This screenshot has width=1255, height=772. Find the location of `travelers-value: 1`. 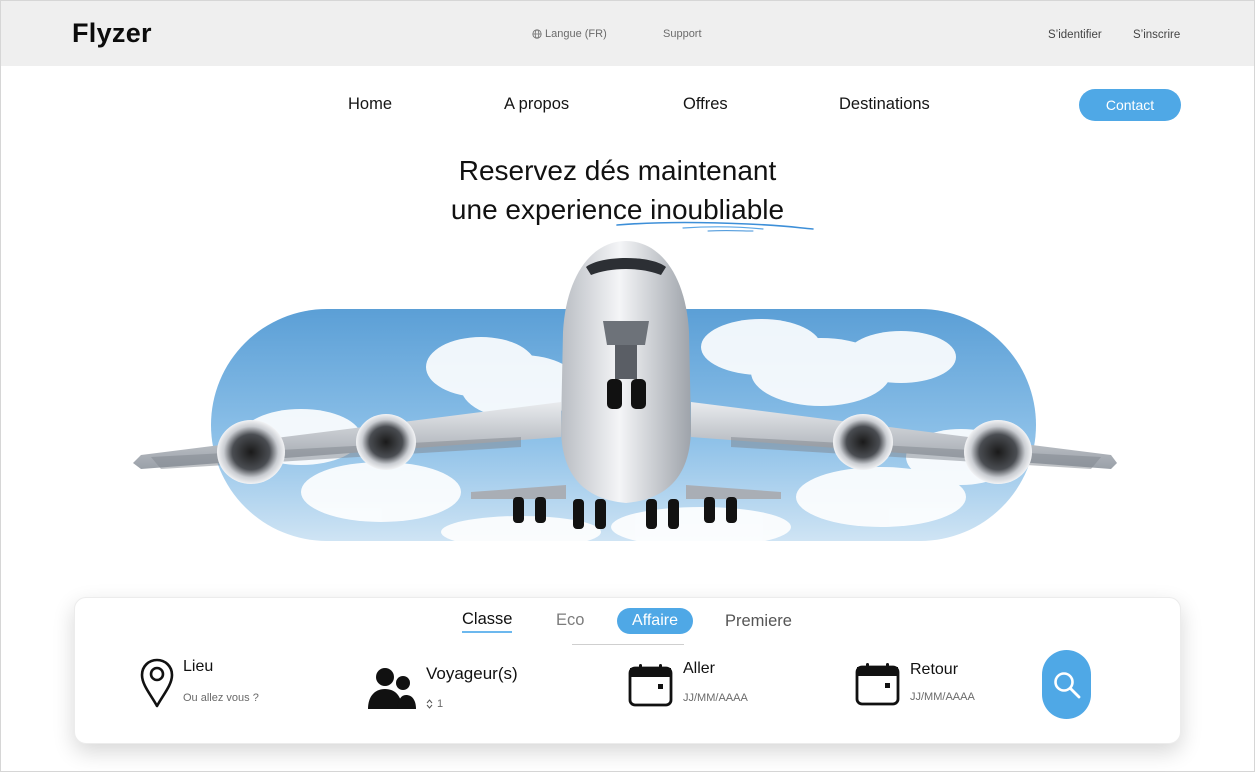

travelers-value: 1 is located at coordinates (440, 704).